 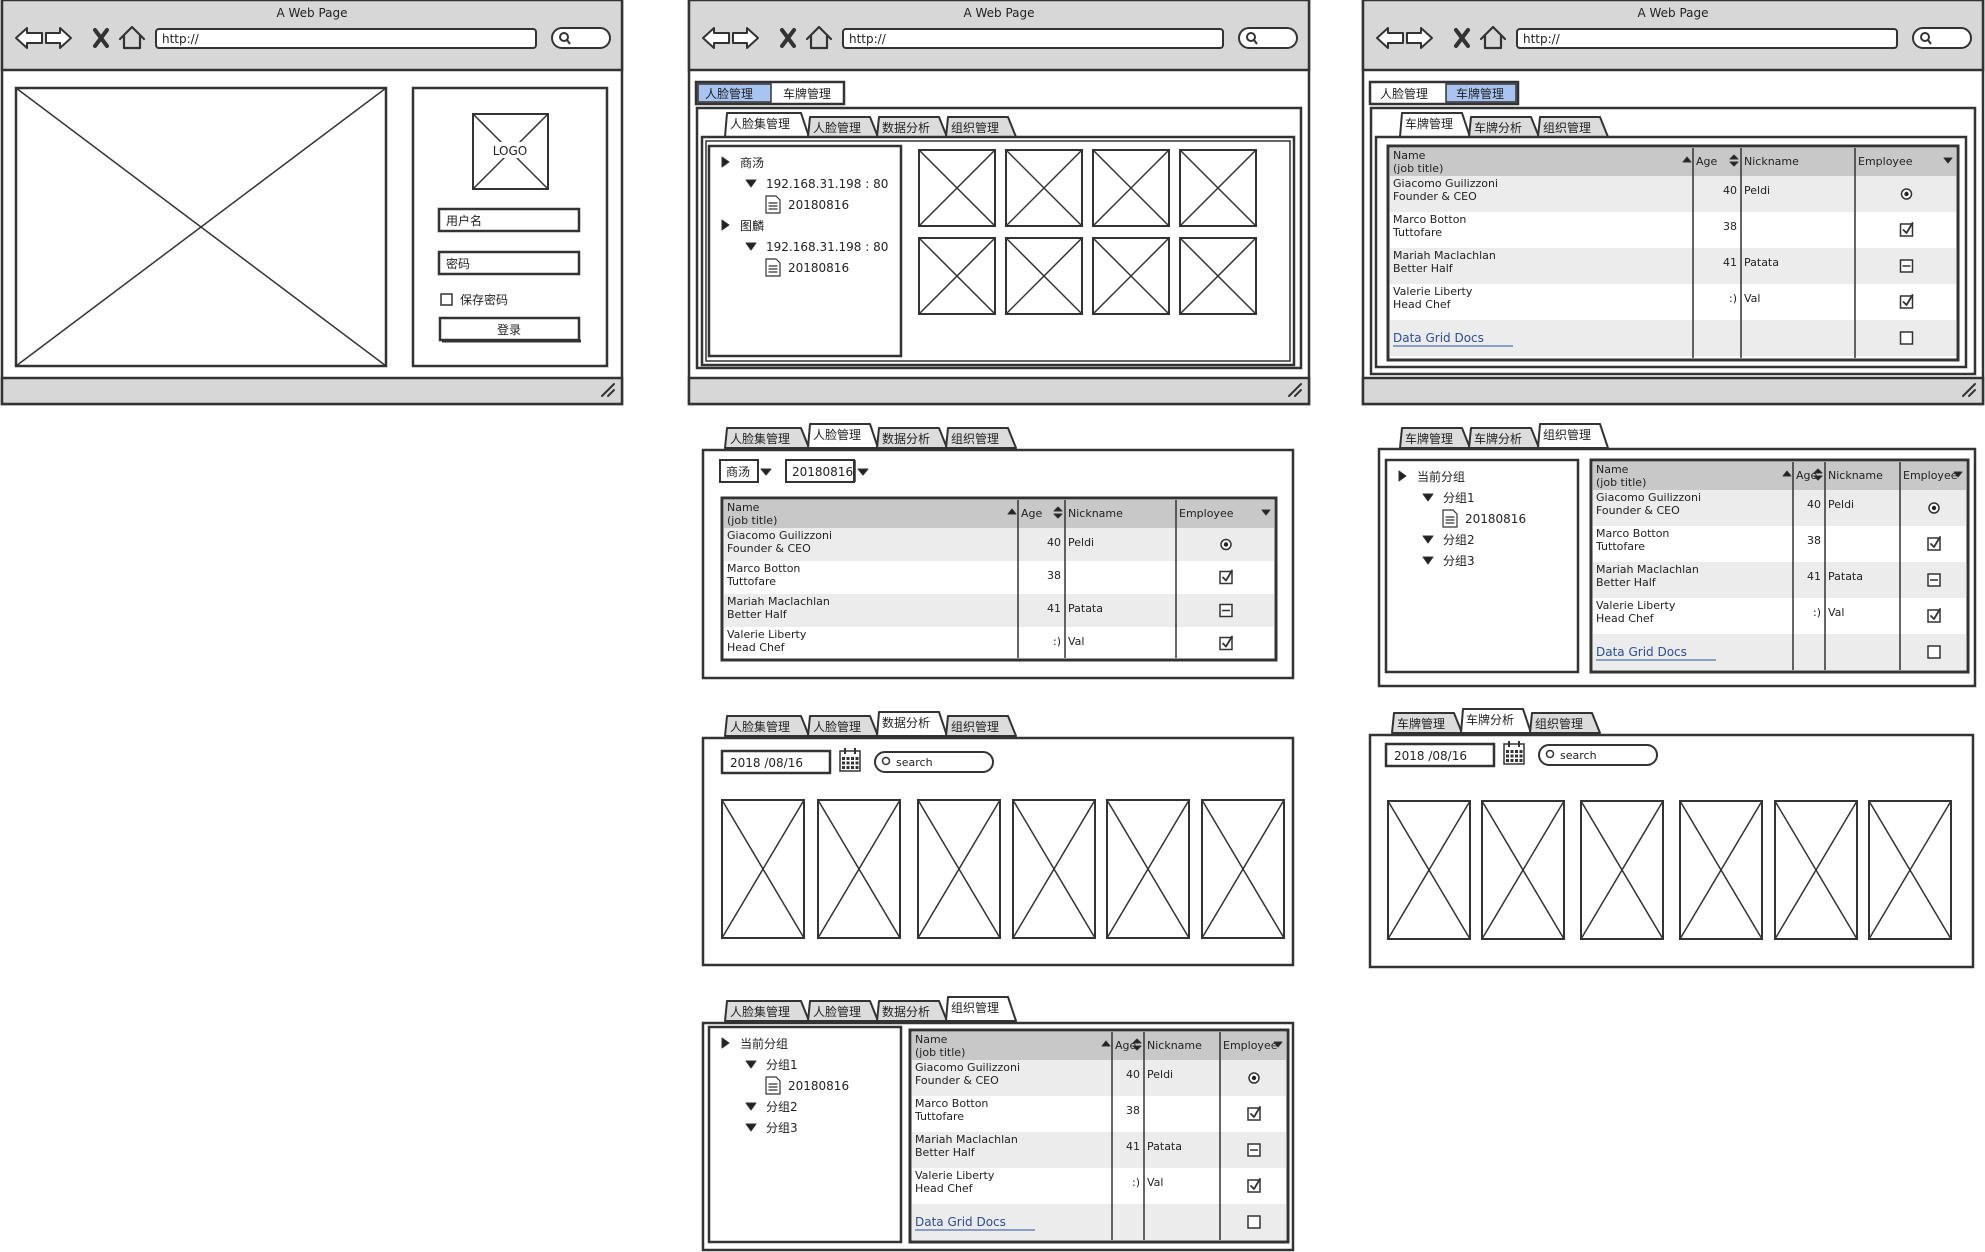 What do you see at coordinates (484, 299) in the screenshot?
I see `remember-label: 保存密码` at bounding box center [484, 299].